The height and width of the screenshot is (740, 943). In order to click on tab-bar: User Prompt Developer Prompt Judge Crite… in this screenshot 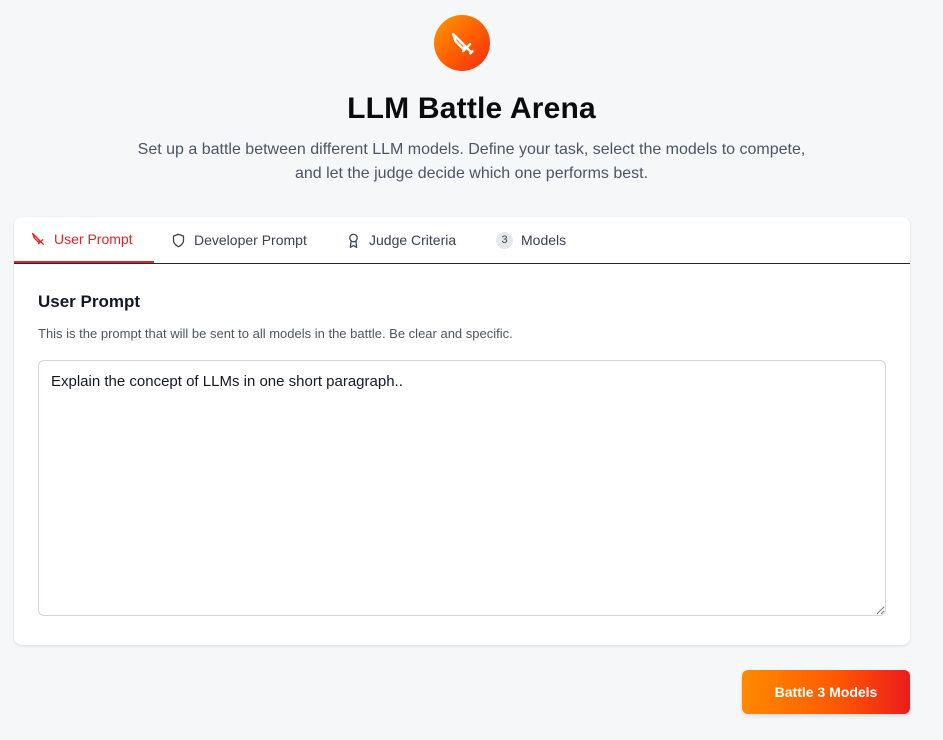, I will do `click(462, 240)`.